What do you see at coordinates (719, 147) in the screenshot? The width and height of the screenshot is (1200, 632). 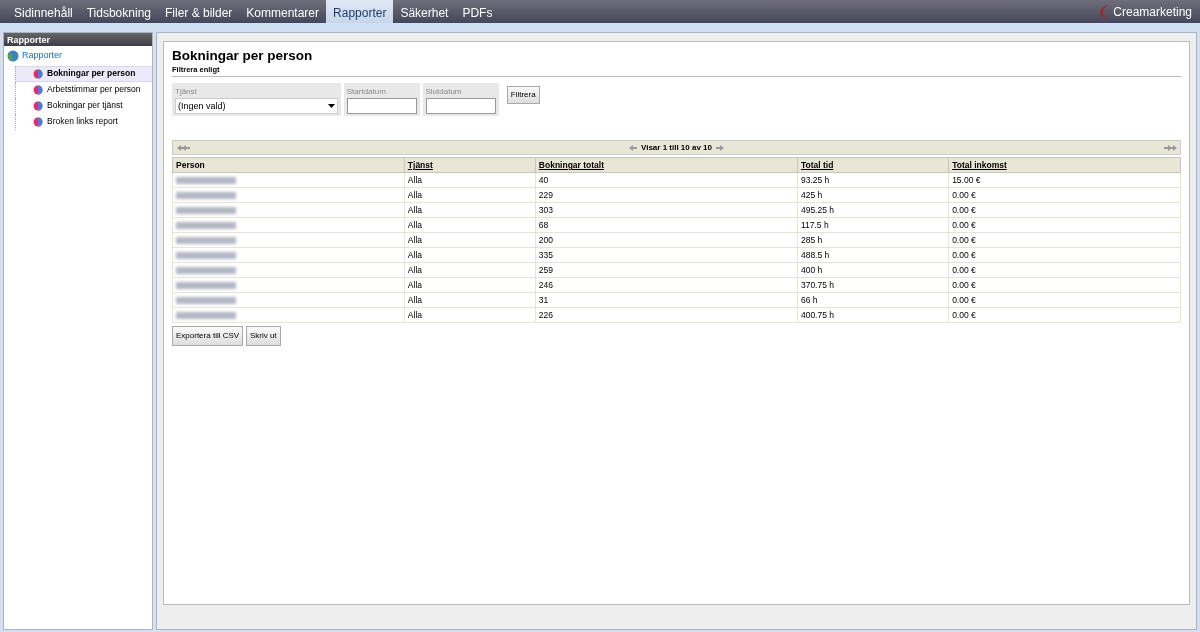 I see `next-page-icon` at bounding box center [719, 147].